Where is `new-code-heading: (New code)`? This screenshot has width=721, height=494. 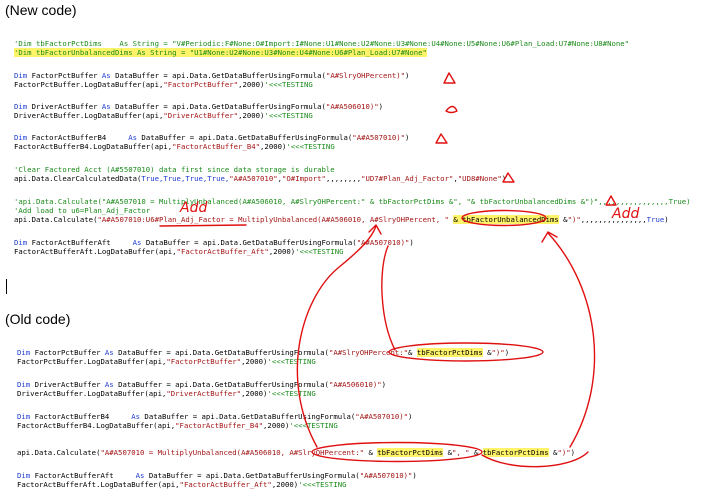 new-code-heading: (New code) is located at coordinates (41, 10).